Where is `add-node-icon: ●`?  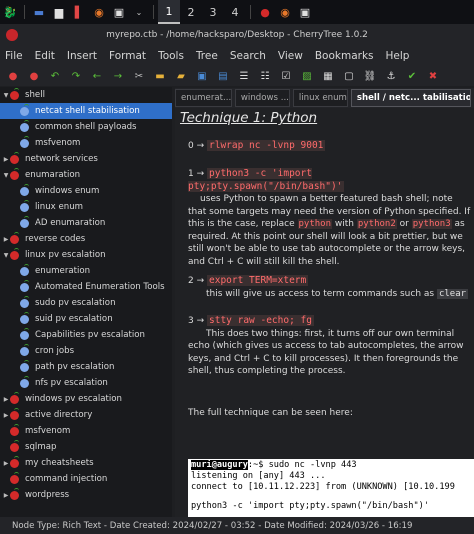 add-node-icon: ● is located at coordinates (13, 76).